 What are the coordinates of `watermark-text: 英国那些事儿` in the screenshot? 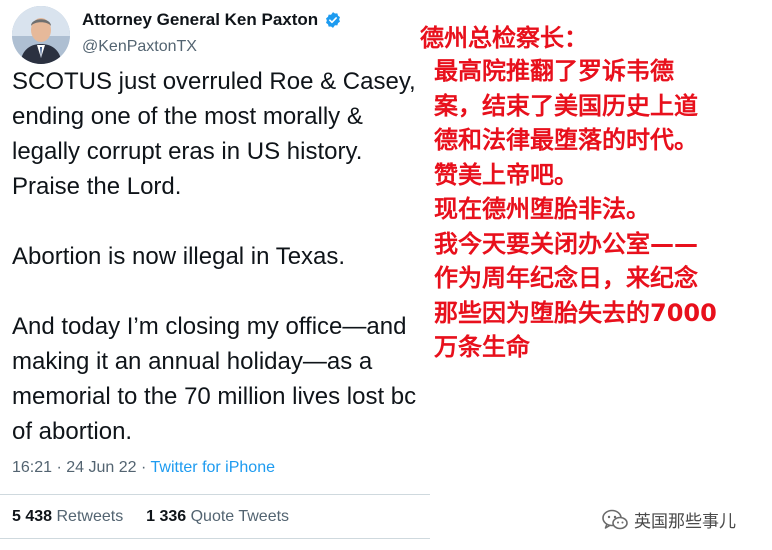 It's located at (685, 522).